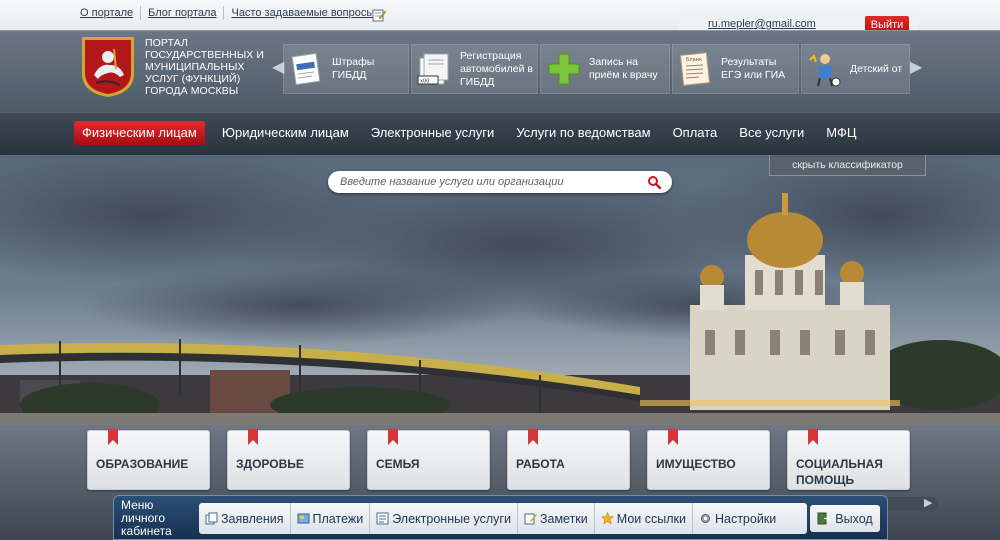  I want to click on exit-label: Выход, so click(854, 518).